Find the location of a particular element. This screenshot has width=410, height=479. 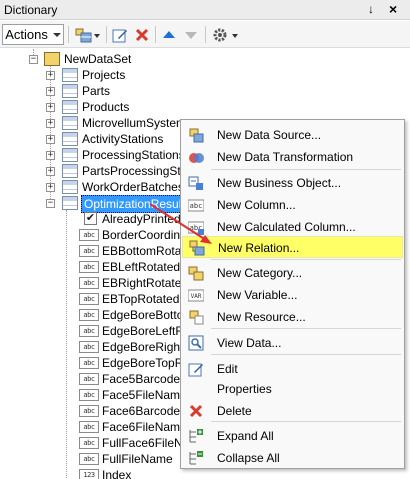

move-down-button is located at coordinates (191, 34).